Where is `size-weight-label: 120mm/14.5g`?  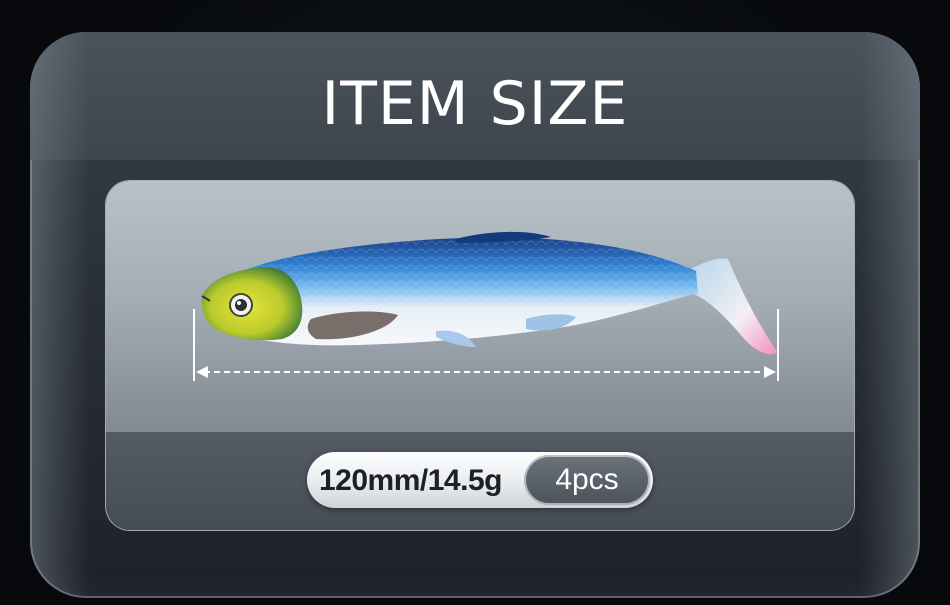 size-weight-label: 120mm/14.5g is located at coordinates (410, 480).